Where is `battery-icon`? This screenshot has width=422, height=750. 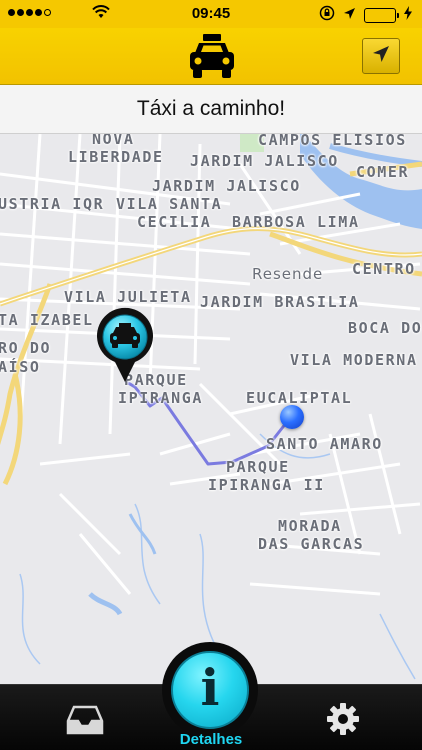
battery-icon is located at coordinates (381, 15).